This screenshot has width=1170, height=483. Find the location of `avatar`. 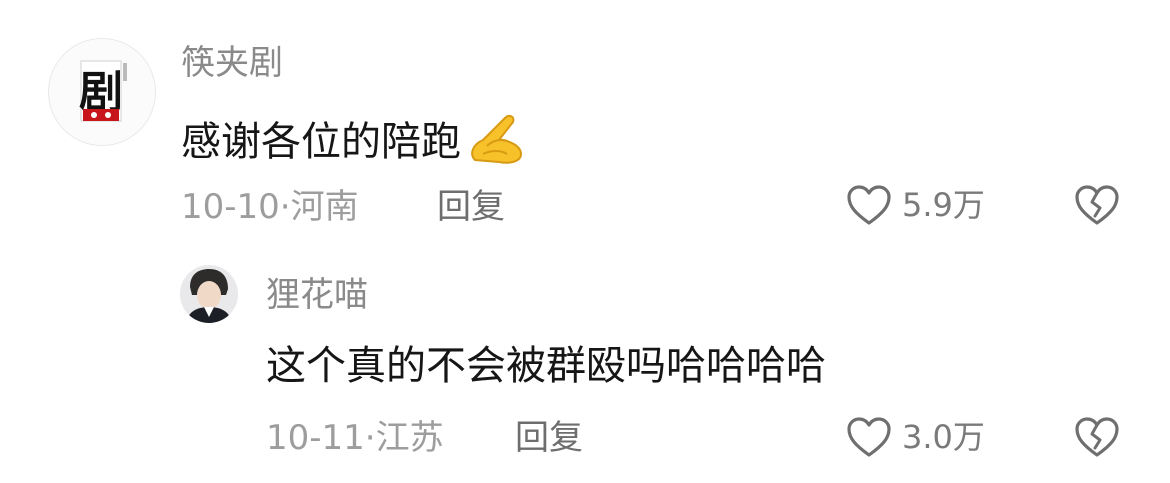

avatar is located at coordinates (209, 294).